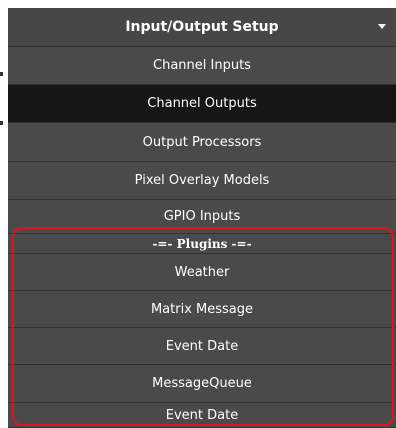 This screenshot has height=428, width=396. I want to click on menu-item-plugin-matrix-message: Matrix Message, so click(202, 309).